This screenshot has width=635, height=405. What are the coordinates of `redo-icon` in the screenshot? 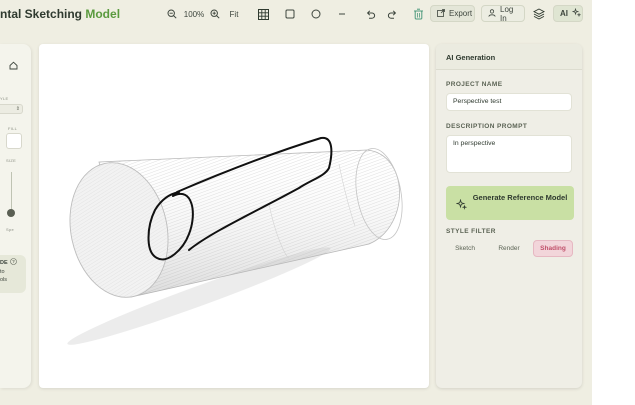 It's located at (392, 14).